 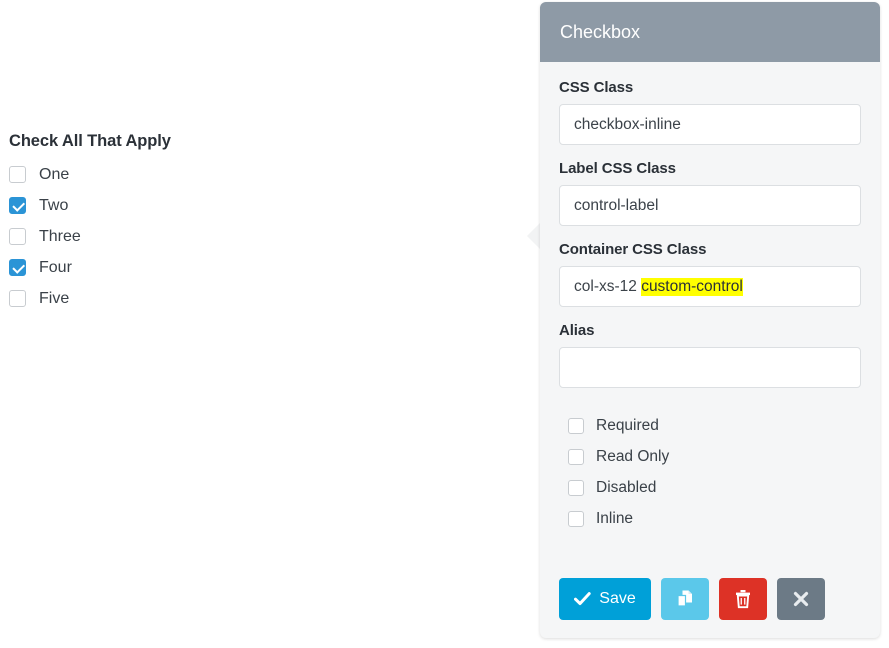 I want to click on field-label: Label CSS Class, so click(x=617, y=168).